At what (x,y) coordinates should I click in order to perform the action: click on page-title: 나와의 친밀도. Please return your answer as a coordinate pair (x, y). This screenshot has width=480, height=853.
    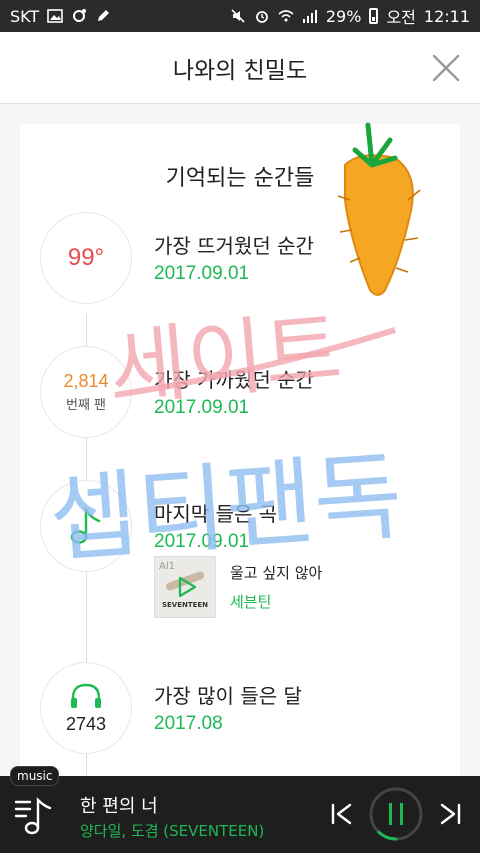
    Looking at the image, I should click on (240, 70).